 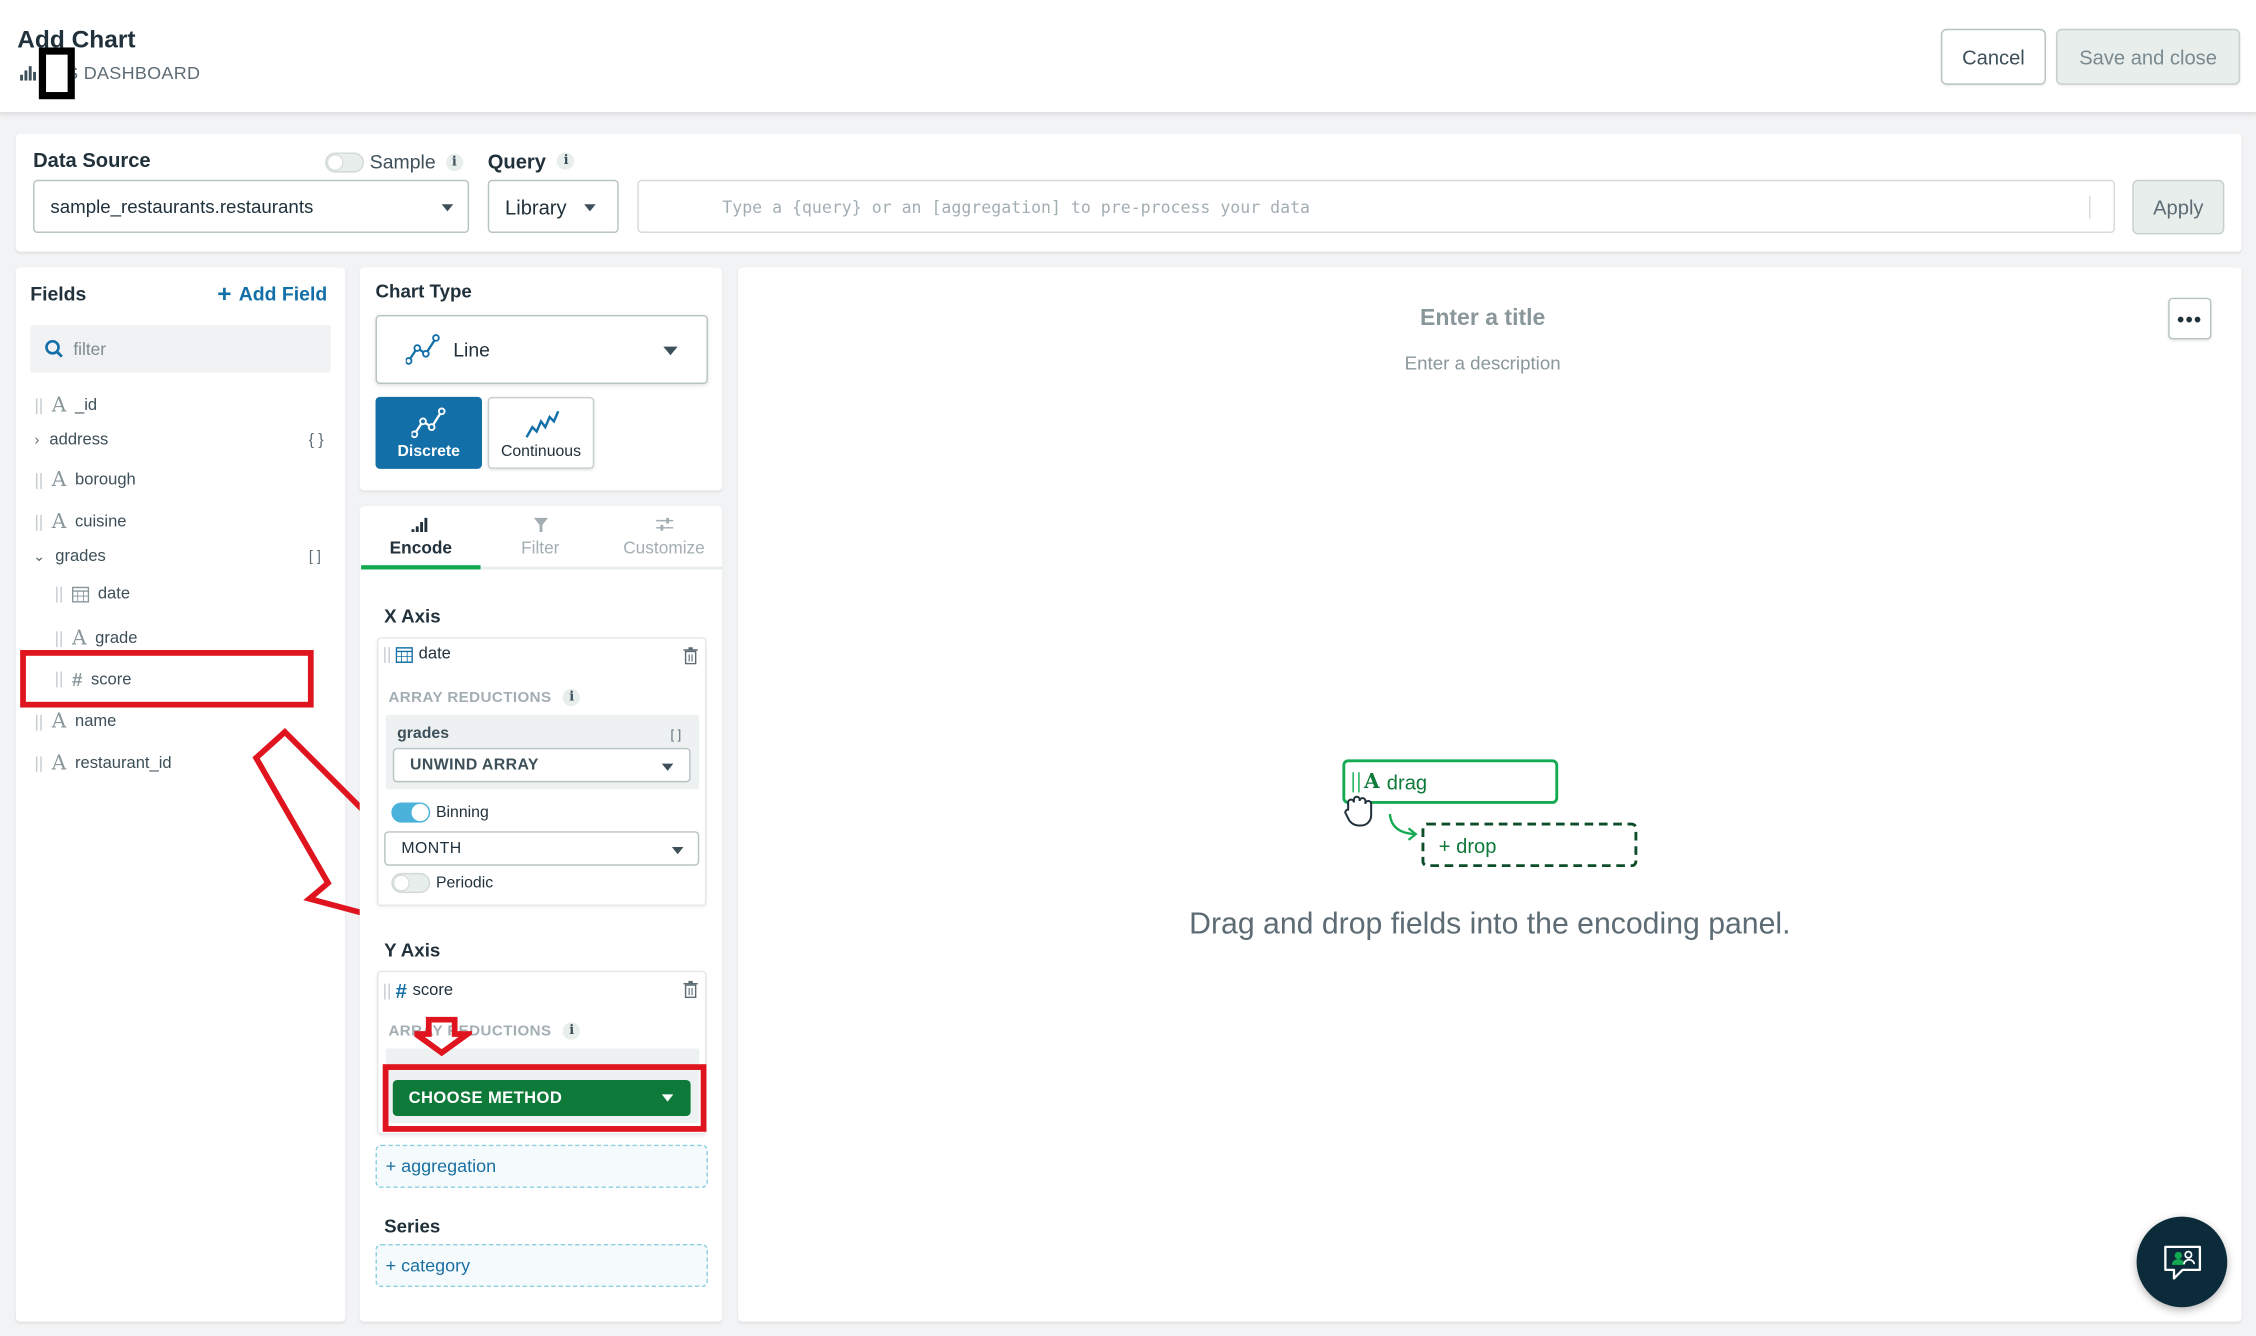 I want to click on redaction-box, so click(x=56, y=73).